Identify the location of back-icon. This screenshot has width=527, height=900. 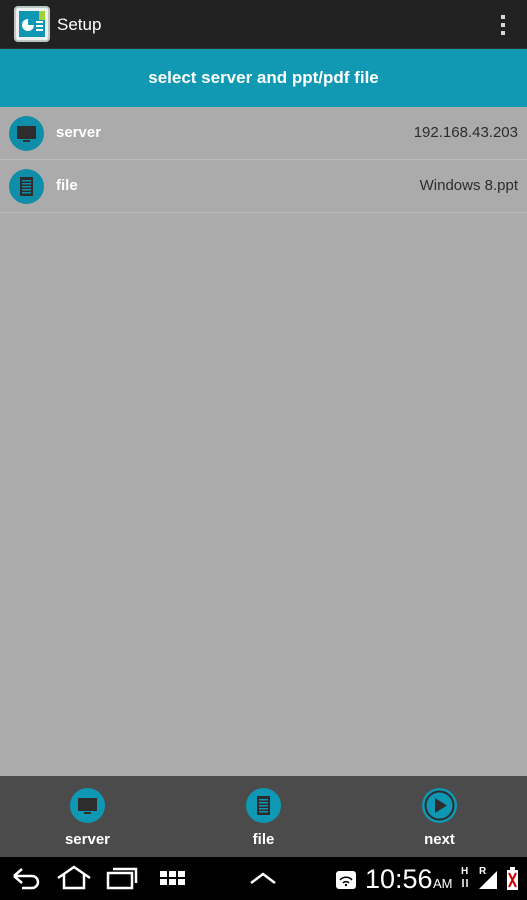
(25, 878).